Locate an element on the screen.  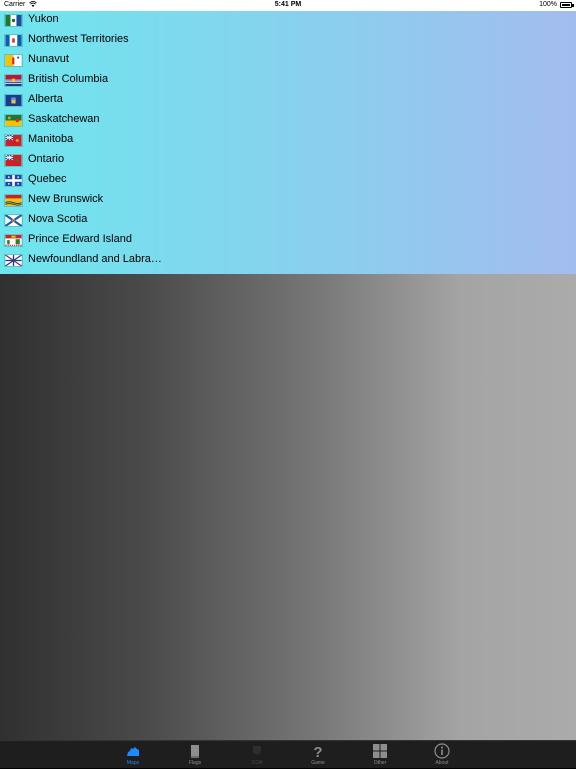
province-name: British Columbia is located at coordinates (68, 79).